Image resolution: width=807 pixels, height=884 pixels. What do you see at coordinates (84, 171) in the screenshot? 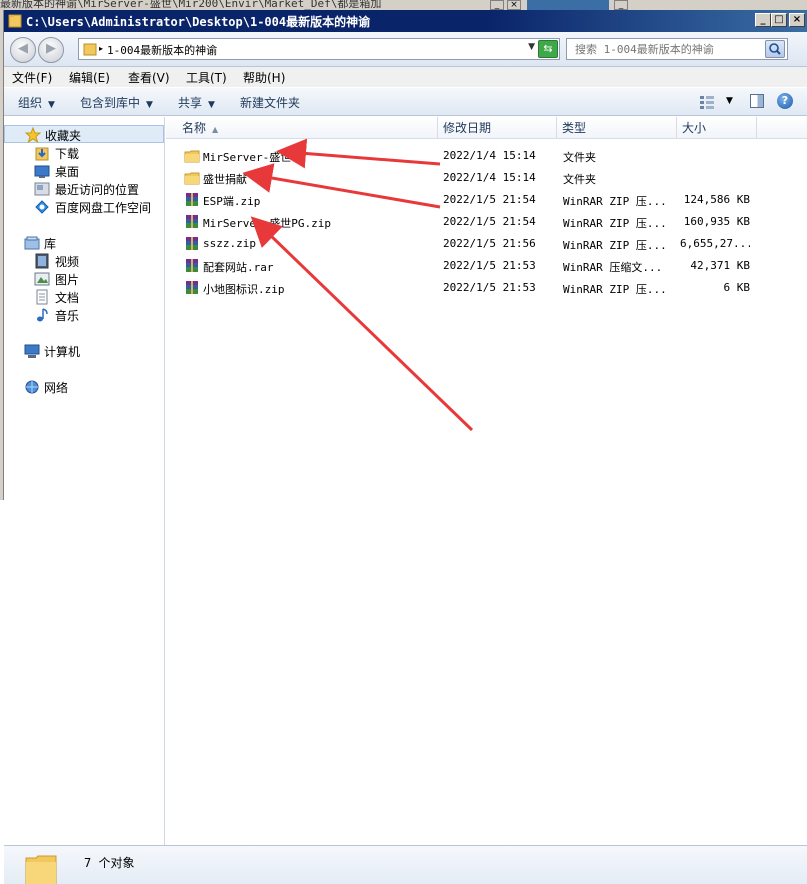
I see `nav-desktop: 桌面` at bounding box center [84, 171].